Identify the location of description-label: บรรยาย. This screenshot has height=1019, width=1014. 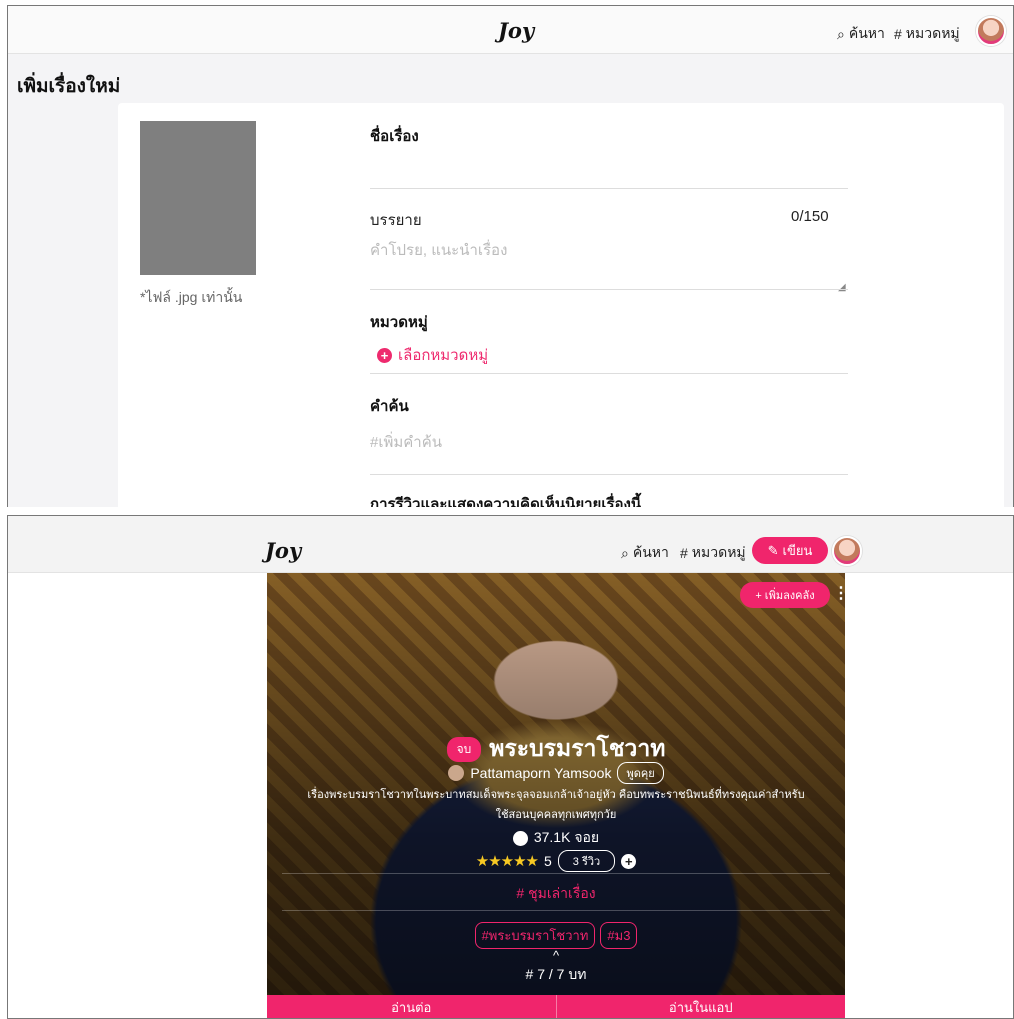
(396, 220).